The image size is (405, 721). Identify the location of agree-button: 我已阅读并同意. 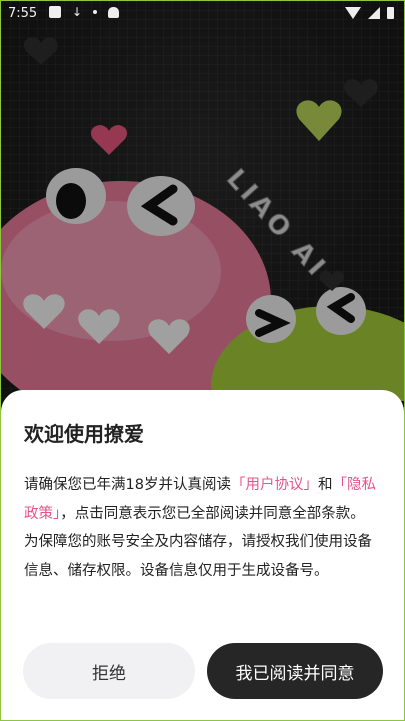
(295, 671).